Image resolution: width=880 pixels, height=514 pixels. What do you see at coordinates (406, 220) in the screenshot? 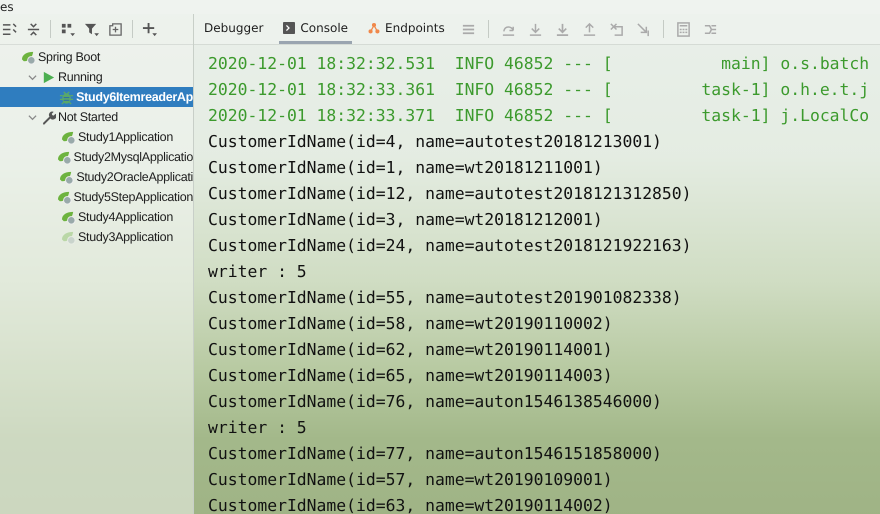
I see `console-line: CustomerIdName(id=3, name=wt20181212001)` at bounding box center [406, 220].